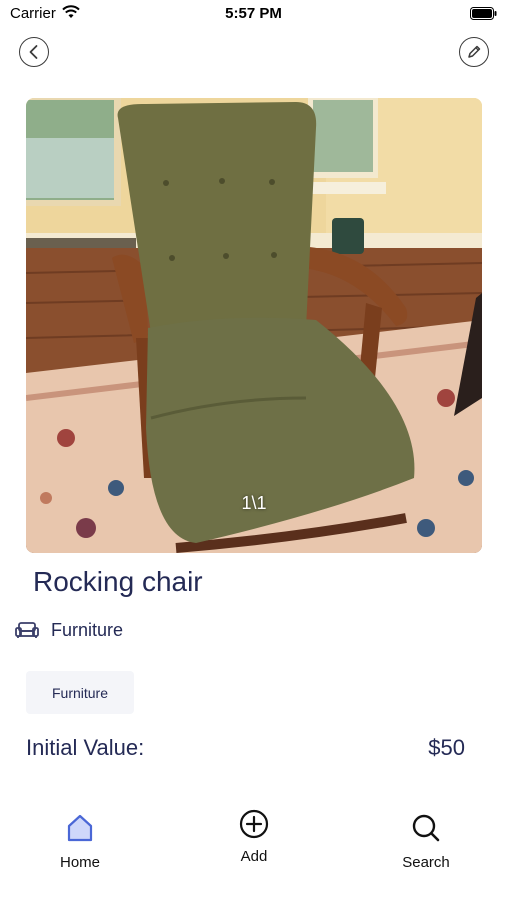 This screenshot has width=507, height=900. I want to click on add-circle-icon, so click(254, 824).